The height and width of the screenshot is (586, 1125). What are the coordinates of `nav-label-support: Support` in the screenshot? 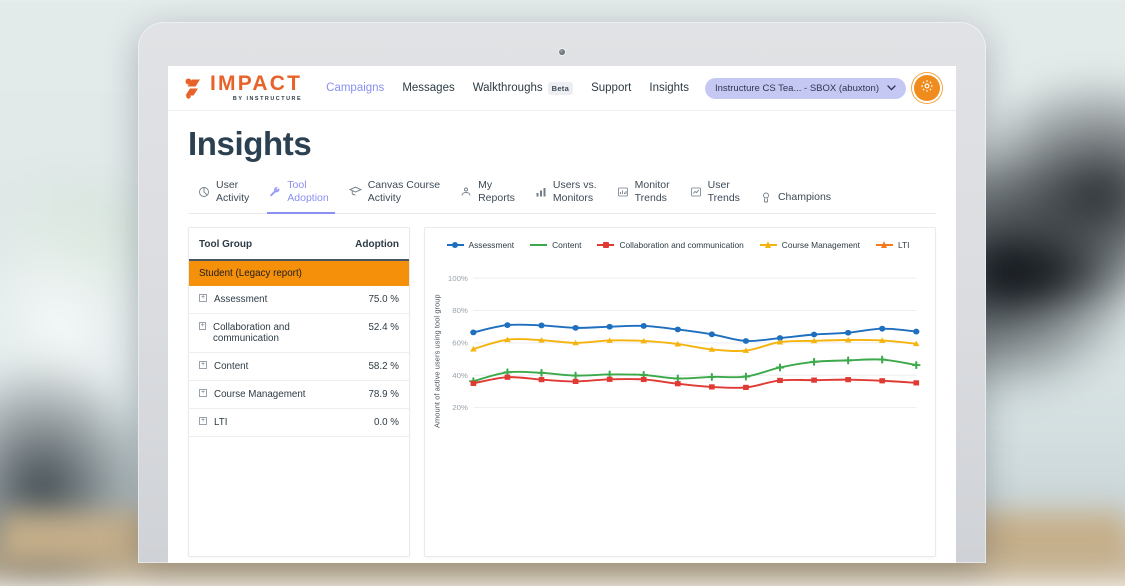 It's located at (611, 88).